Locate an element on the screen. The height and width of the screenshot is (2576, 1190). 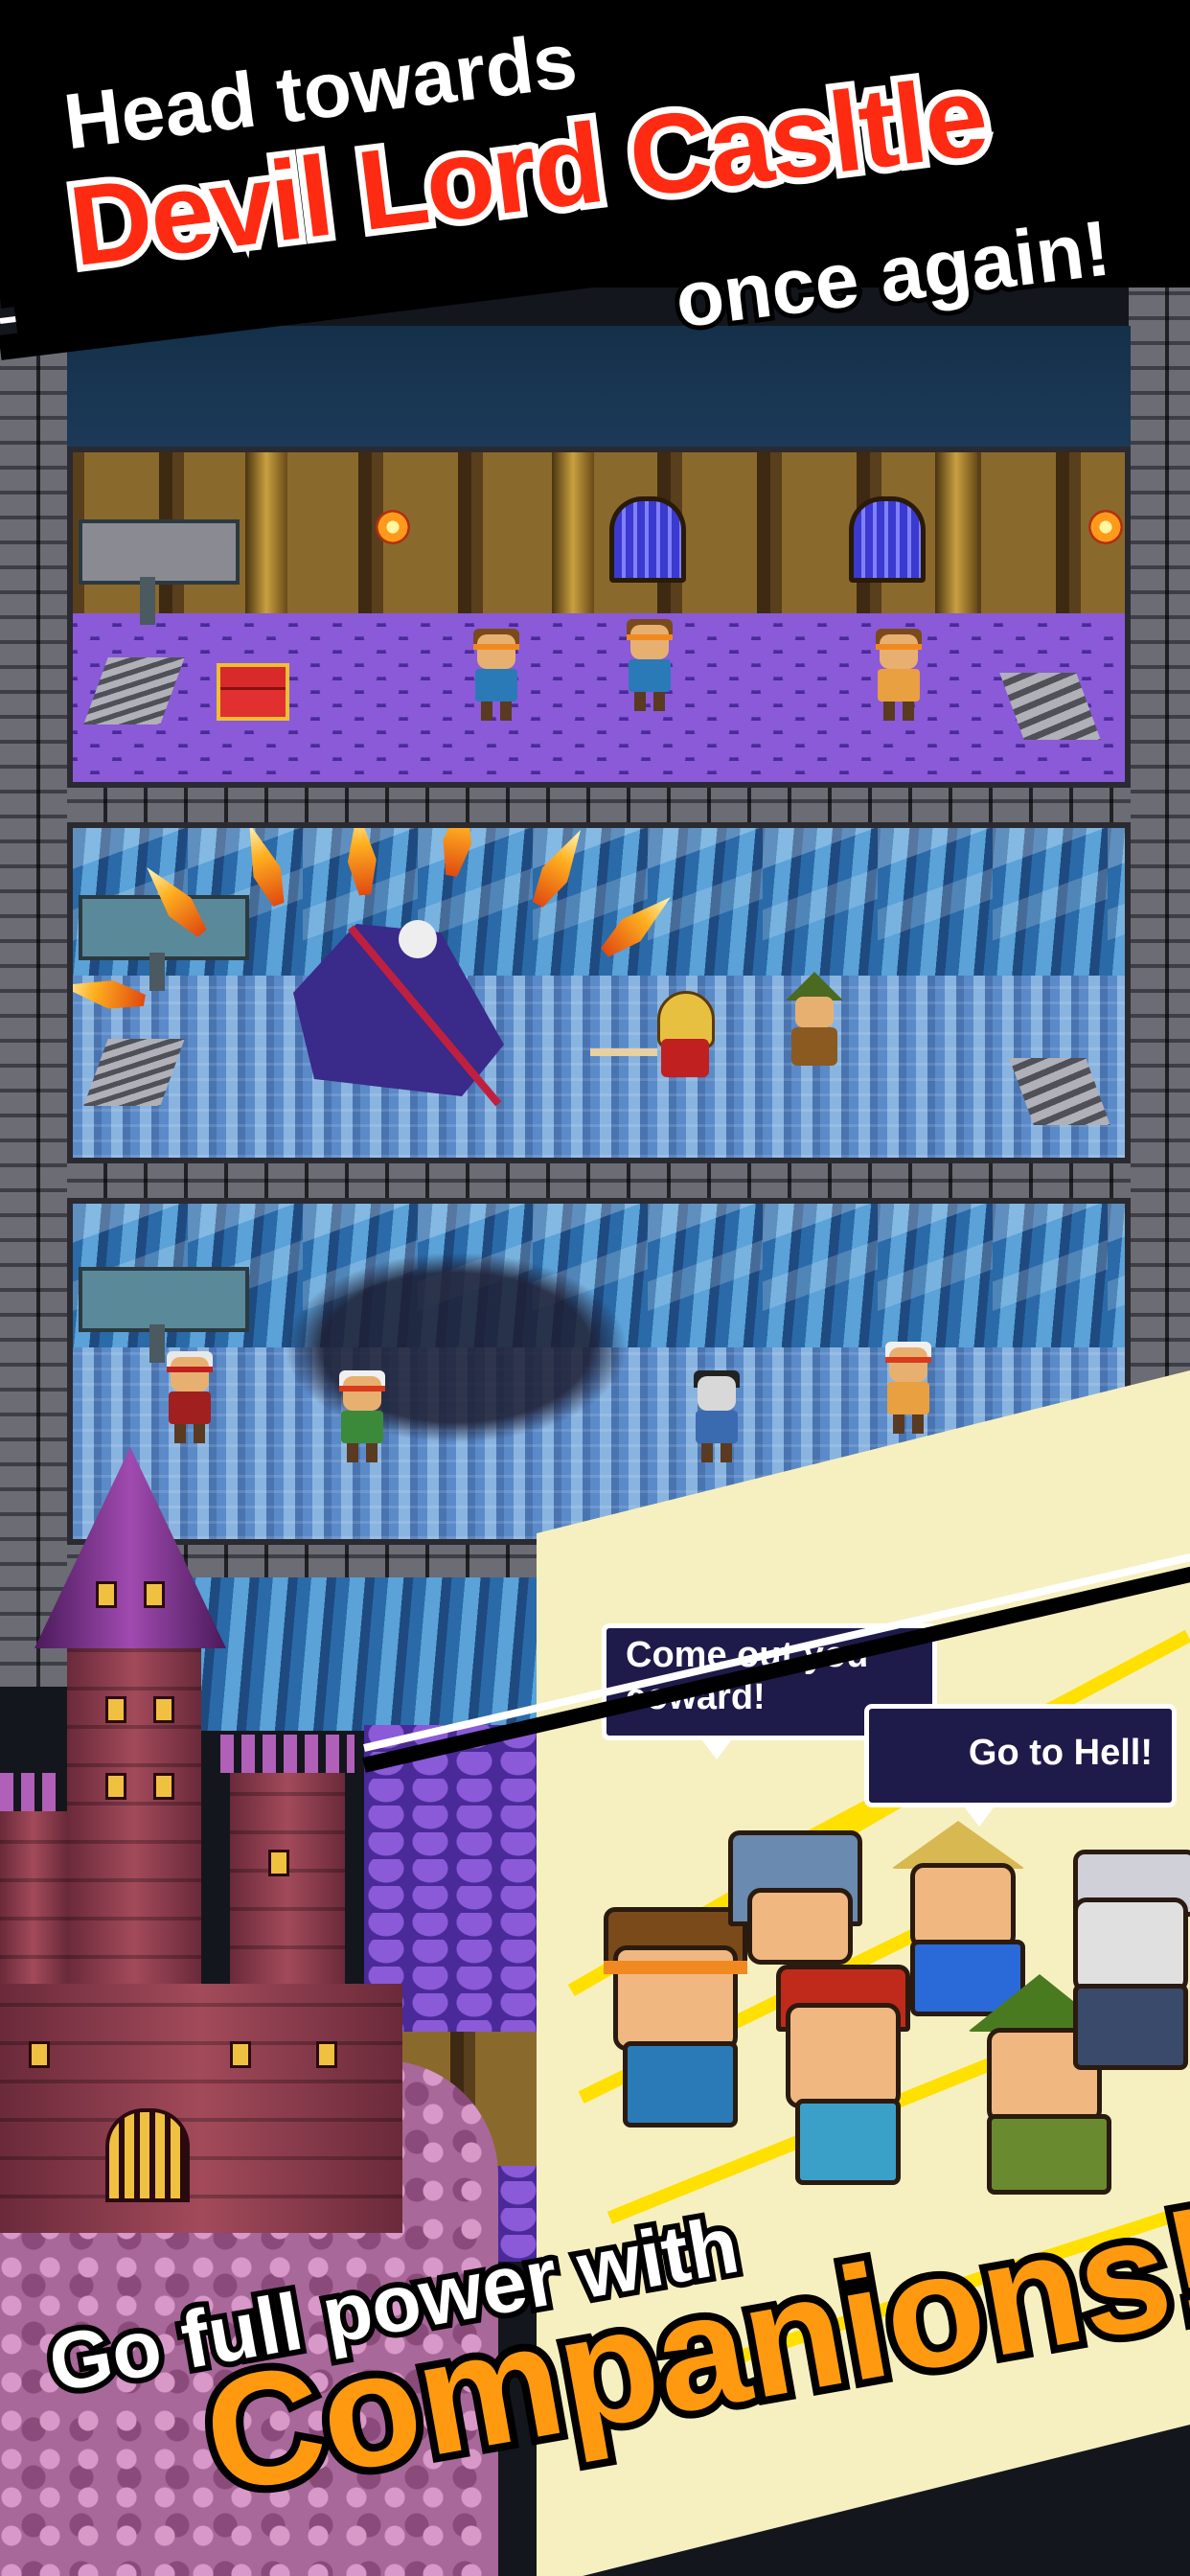
wooden-signpost is located at coordinates (159, 552).